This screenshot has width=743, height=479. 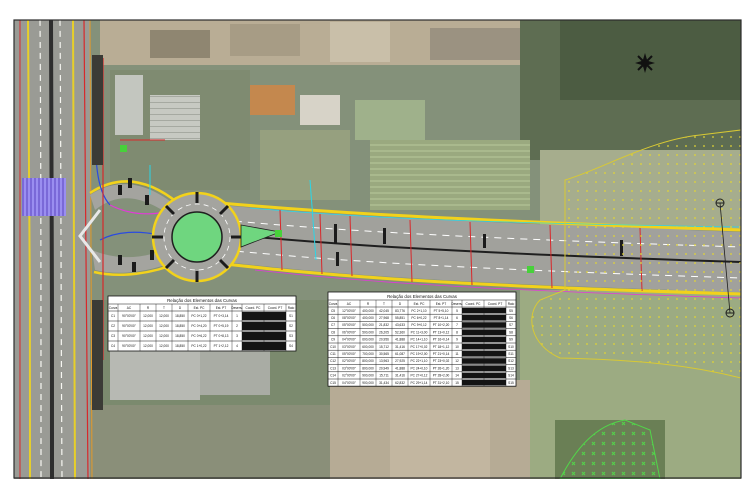 What do you see at coordinates (291, 336) in the screenshot?
I see `table-cell: S3` at bounding box center [291, 336].